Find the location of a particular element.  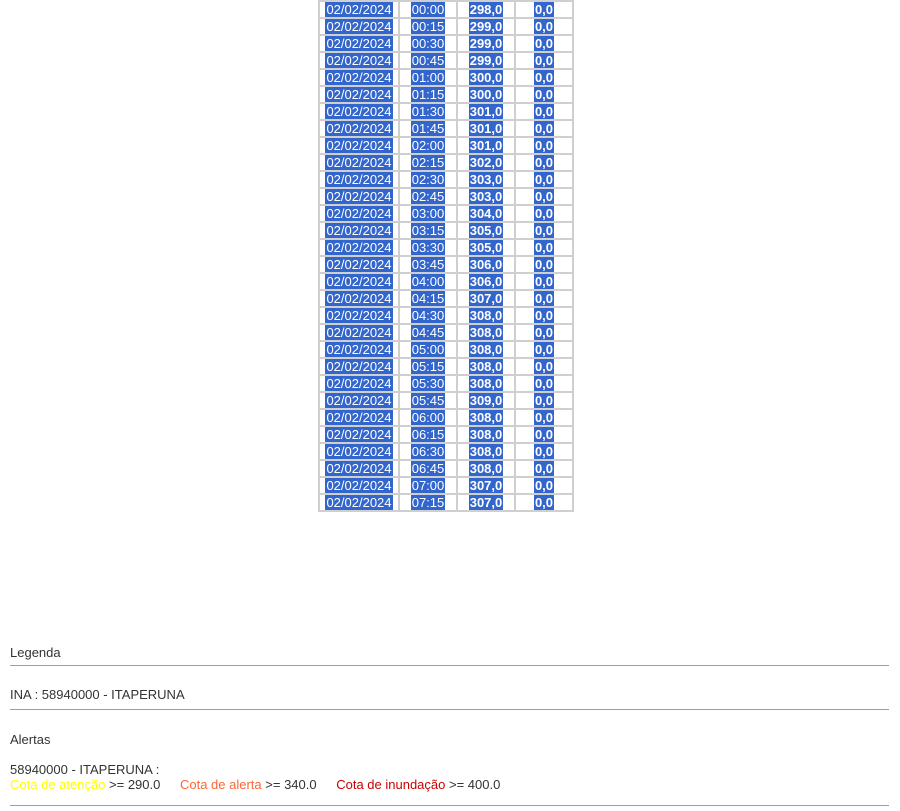

time-cell-value: 06:30 is located at coordinates (428, 451).